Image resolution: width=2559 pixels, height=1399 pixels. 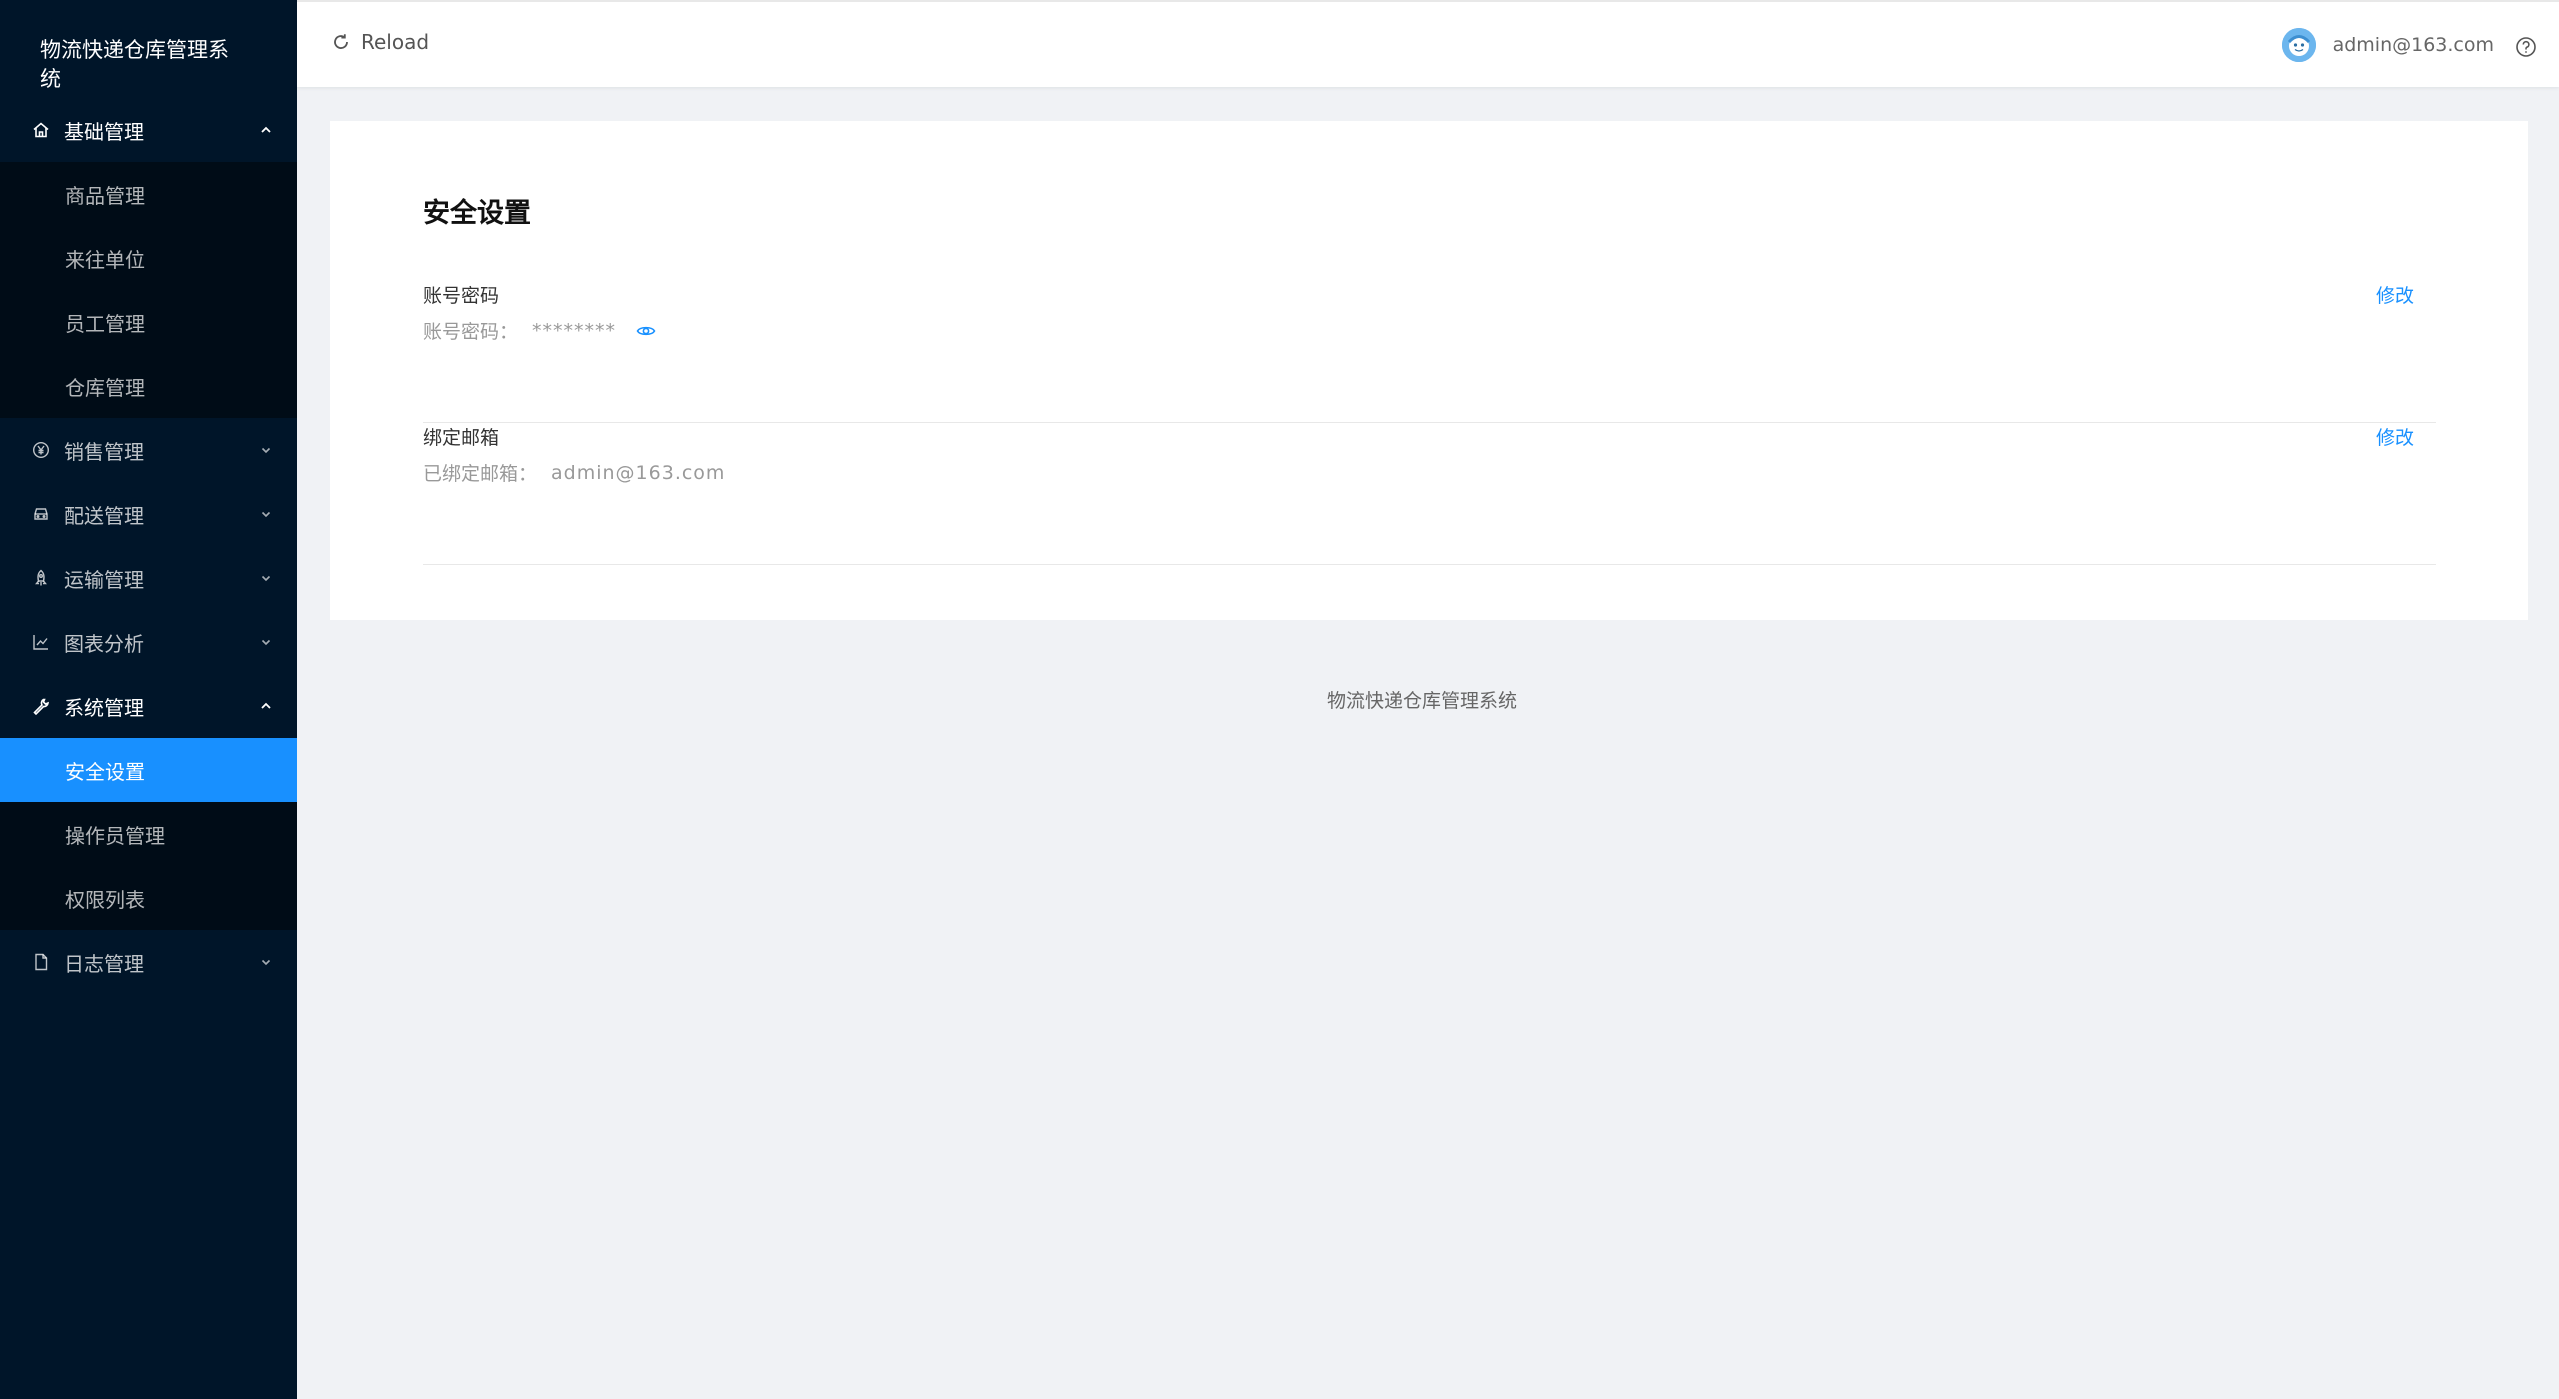 I want to click on menu-item-operators: 操作员管理, so click(x=148, y=834).